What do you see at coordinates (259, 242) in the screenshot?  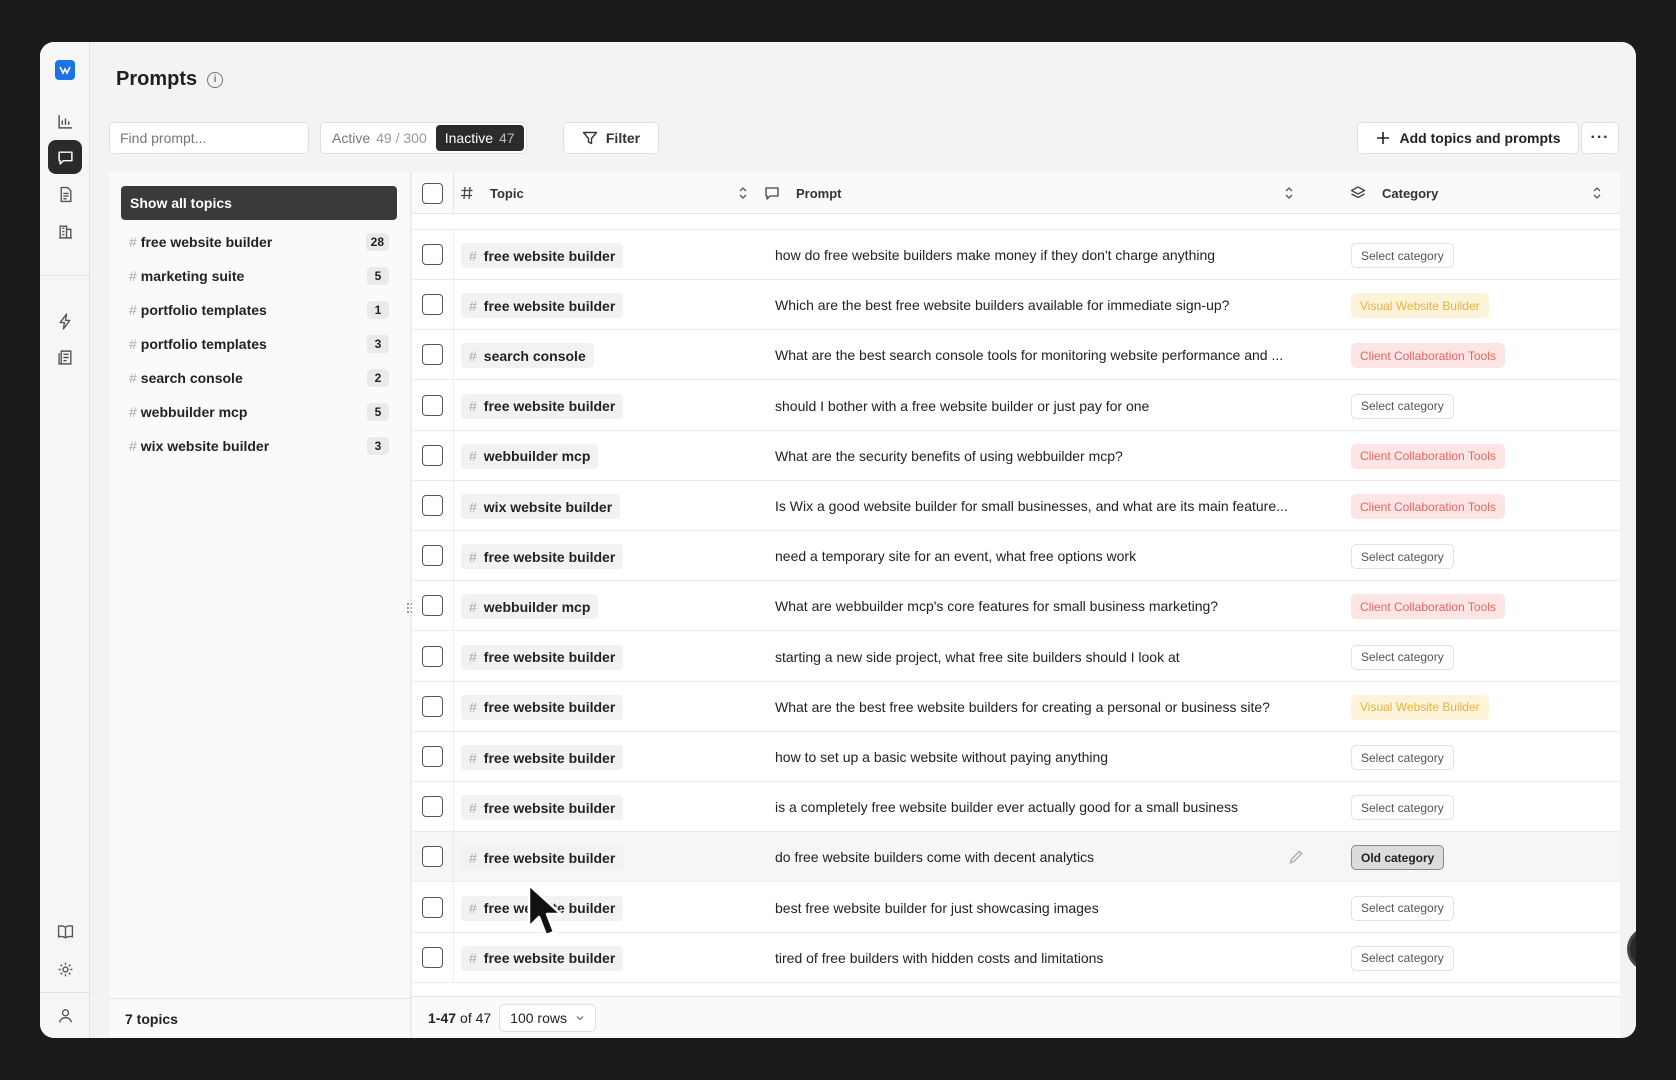 I see `topic-item: # free website builder 28` at bounding box center [259, 242].